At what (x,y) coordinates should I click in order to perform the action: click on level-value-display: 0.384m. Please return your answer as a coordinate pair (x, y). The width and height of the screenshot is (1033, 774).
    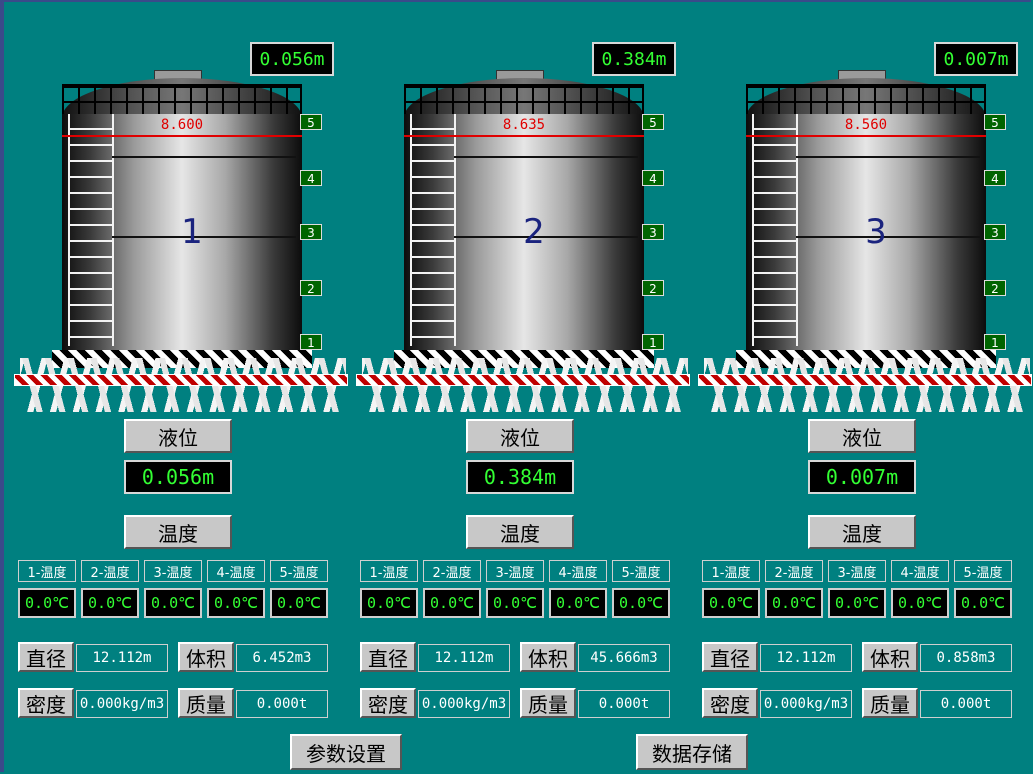
    Looking at the image, I should click on (520, 477).